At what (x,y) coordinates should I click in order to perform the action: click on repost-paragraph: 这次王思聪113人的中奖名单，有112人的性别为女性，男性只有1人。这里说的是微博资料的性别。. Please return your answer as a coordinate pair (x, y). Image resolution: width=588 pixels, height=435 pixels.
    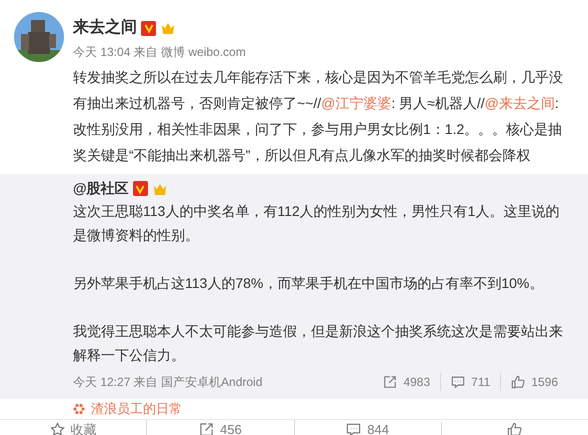
    Looking at the image, I should click on (316, 223).